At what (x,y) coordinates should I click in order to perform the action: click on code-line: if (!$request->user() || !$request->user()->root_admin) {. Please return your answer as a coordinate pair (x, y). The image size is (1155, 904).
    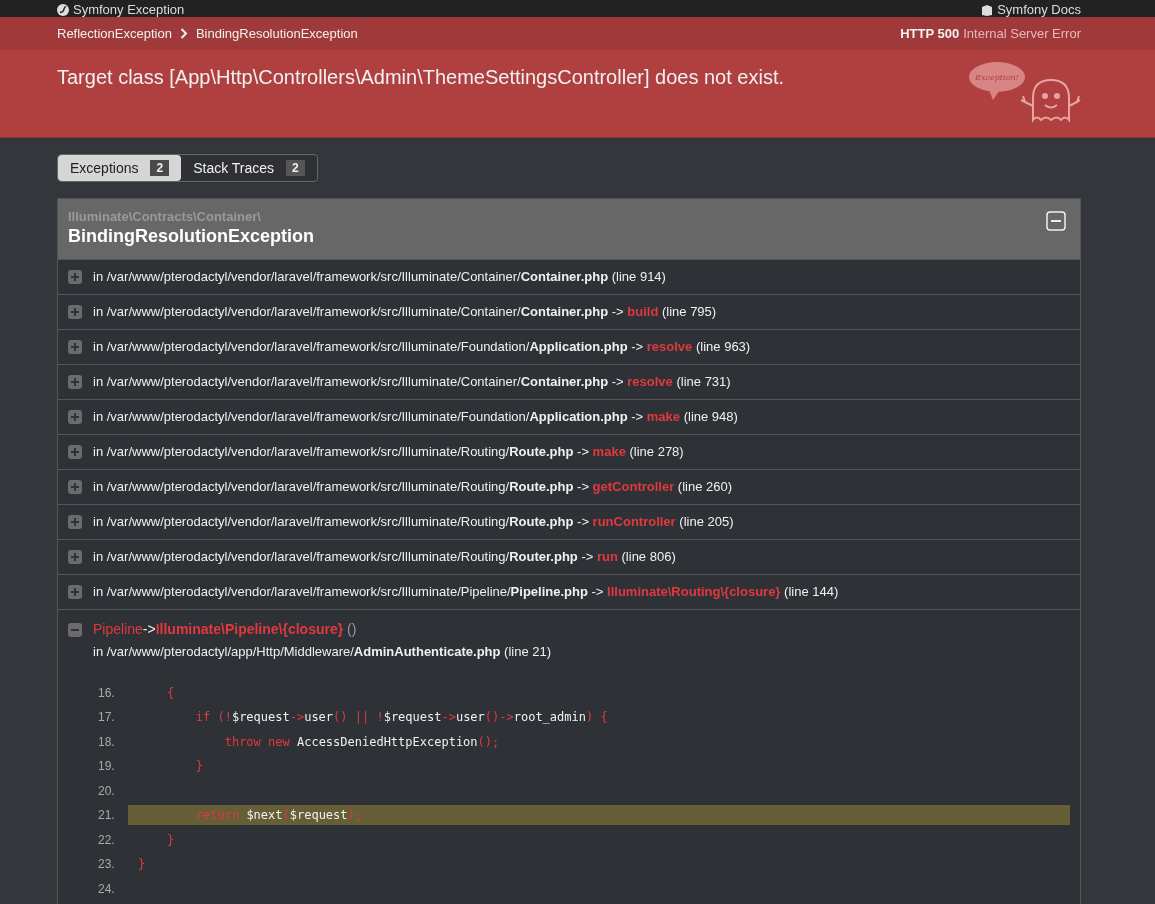
    Looking at the image, I should click on (401, 718).